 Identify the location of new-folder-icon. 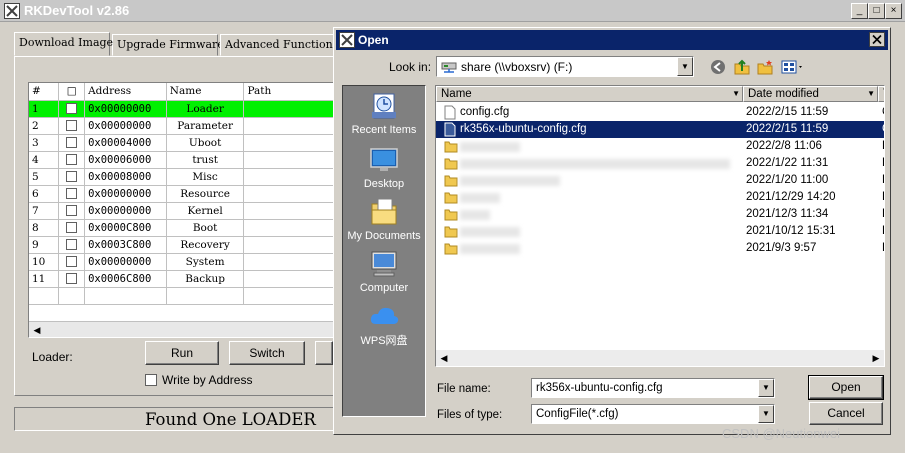
(765, 67).